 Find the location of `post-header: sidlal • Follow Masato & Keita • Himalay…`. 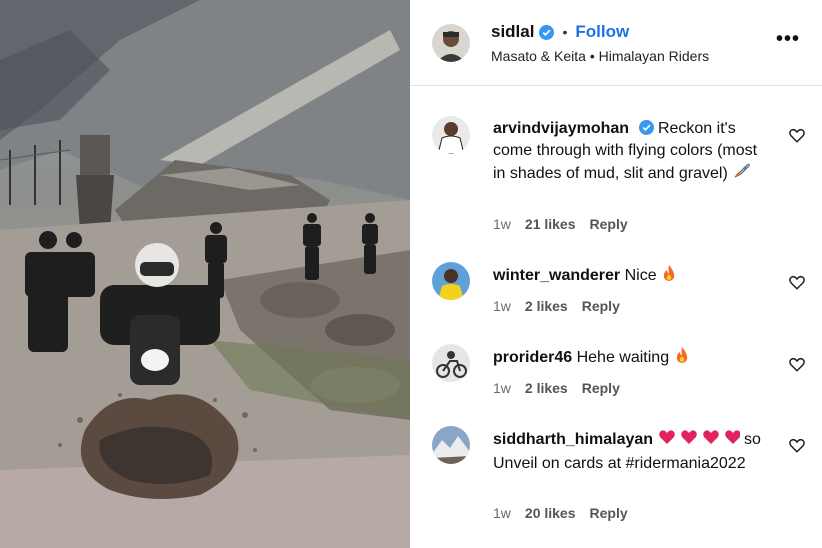

post-header: sidlal • Follow Masato & Keita • Himalay… is located at coordinates (616, 43).